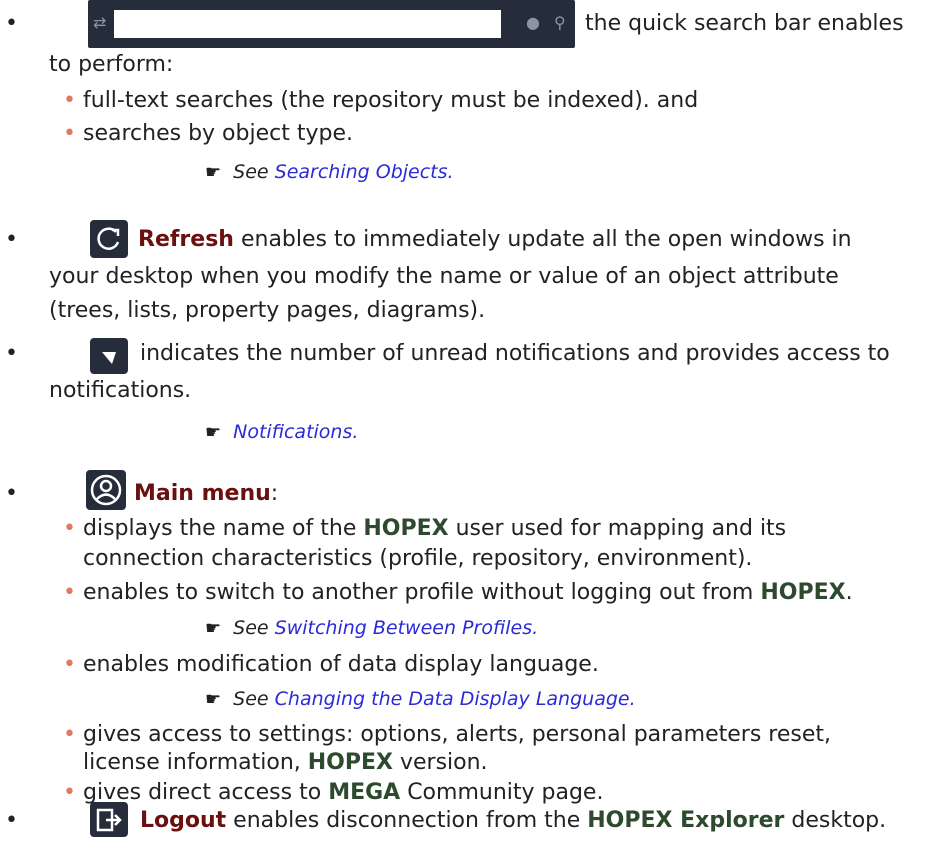  What do you see at coordinates (560, 22) in the screenshot?
I see `search-icon: ⚲` at bounding box center [560, 22].